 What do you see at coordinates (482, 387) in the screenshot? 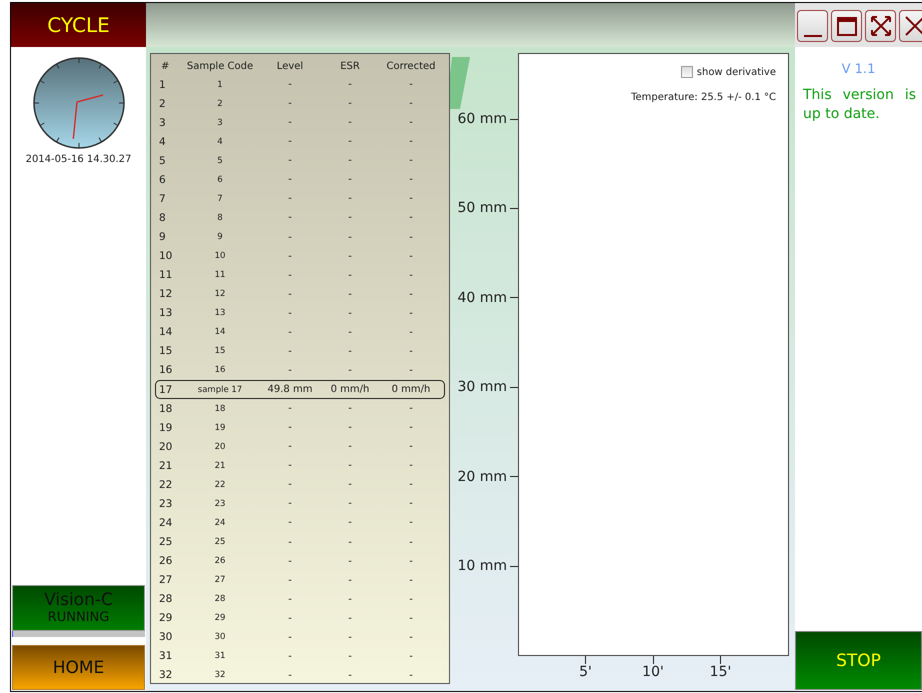
I see `y-axis-label: 30 mm` at bounding box center [482, 387].